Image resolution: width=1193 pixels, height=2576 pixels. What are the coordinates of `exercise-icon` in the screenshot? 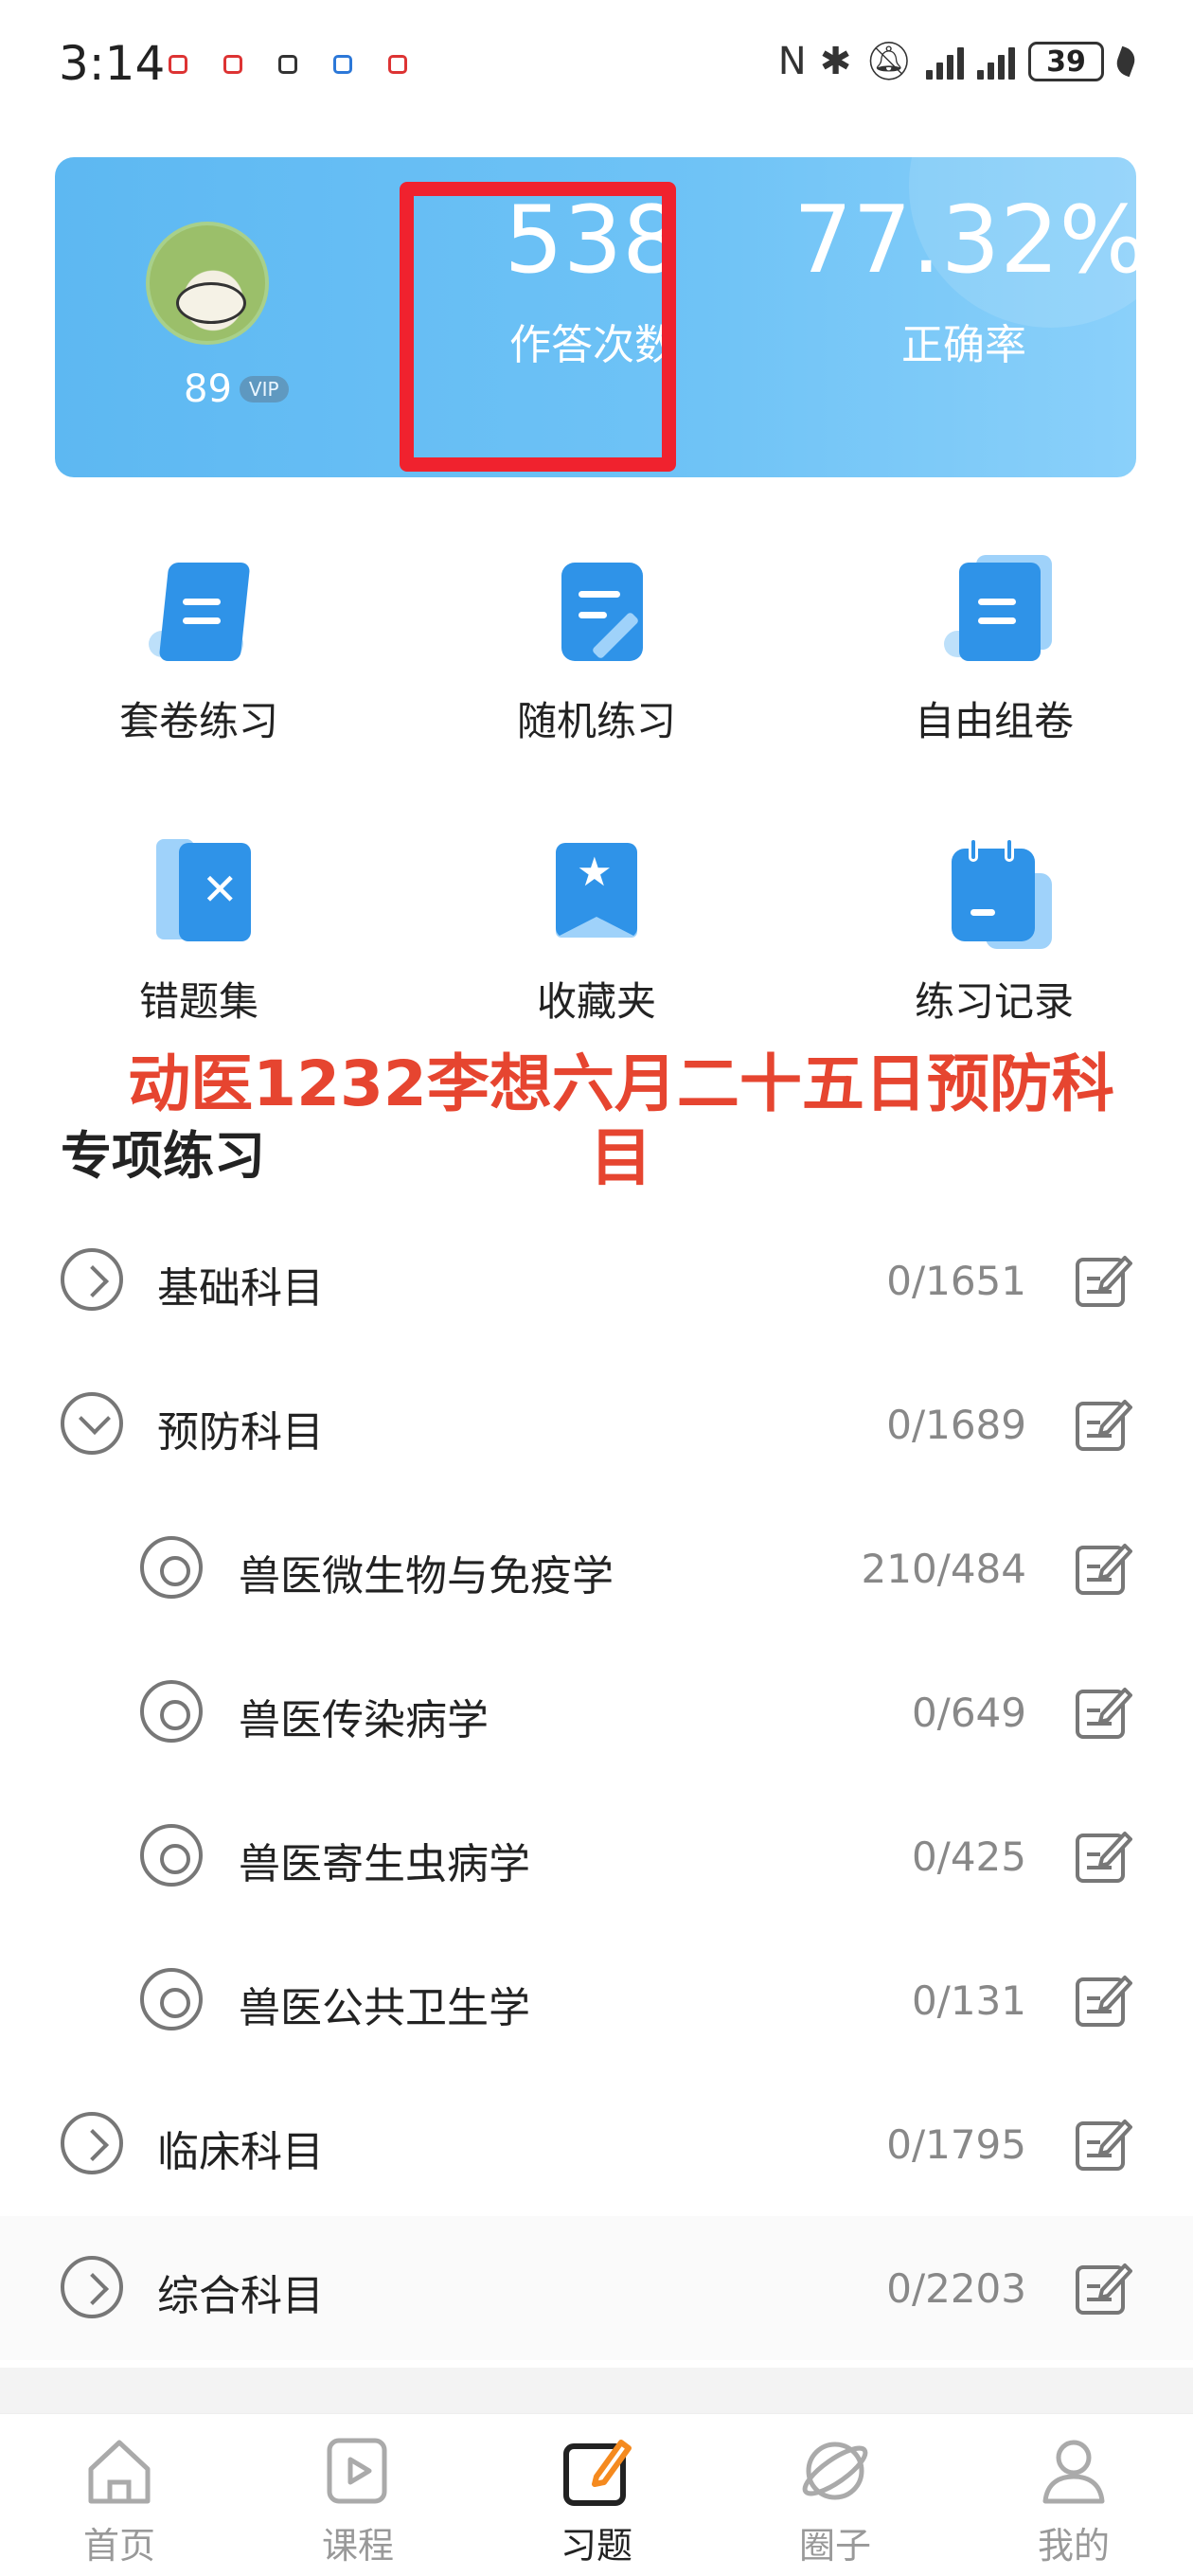 It's located at (596, 2471).